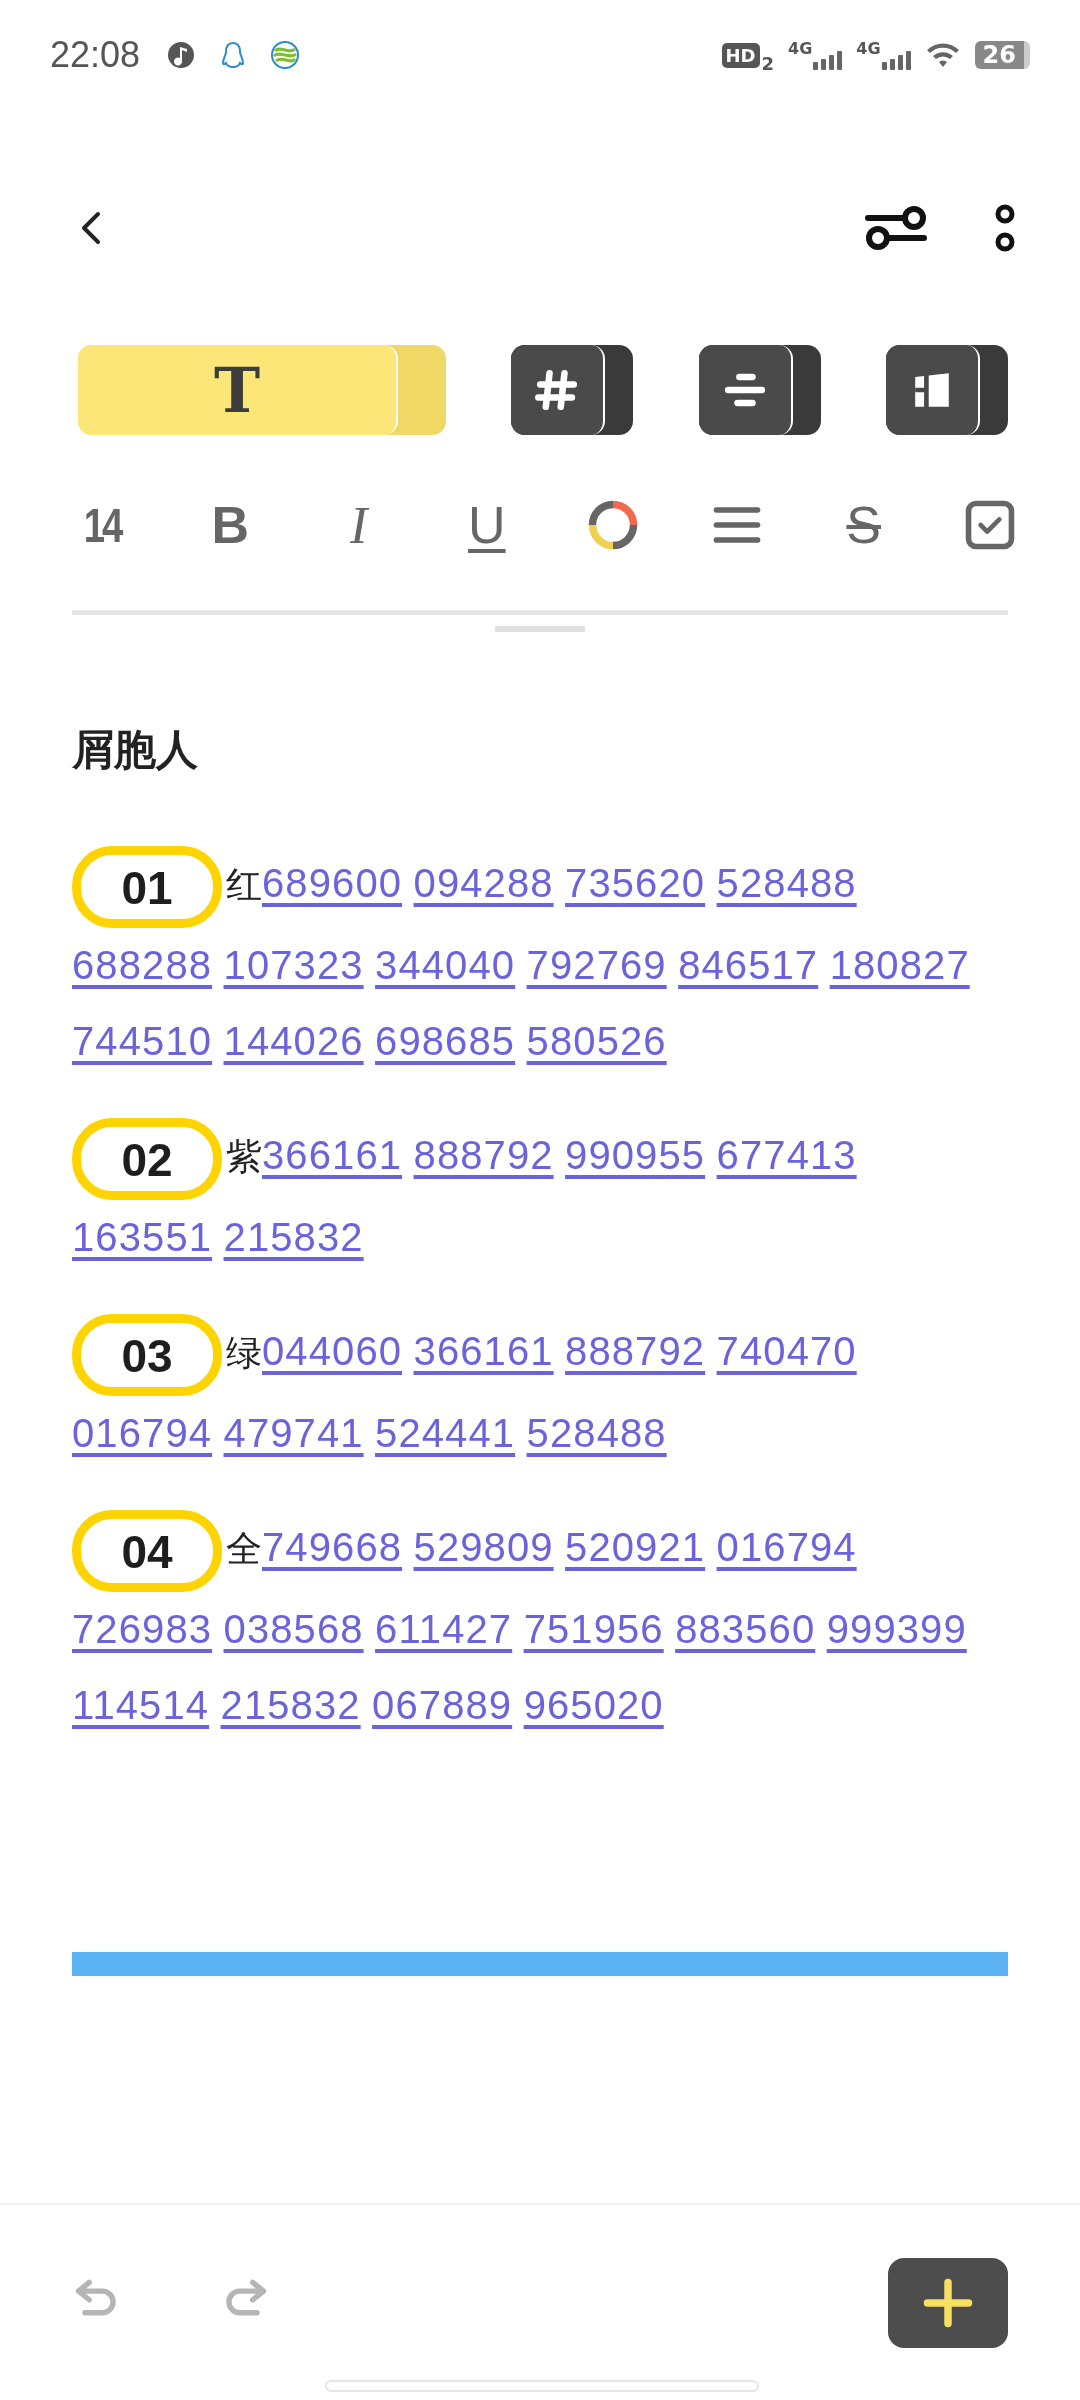 This screenshot has width=1080, height=2400. I want to click on number-link: 344040, so click(445, 965).